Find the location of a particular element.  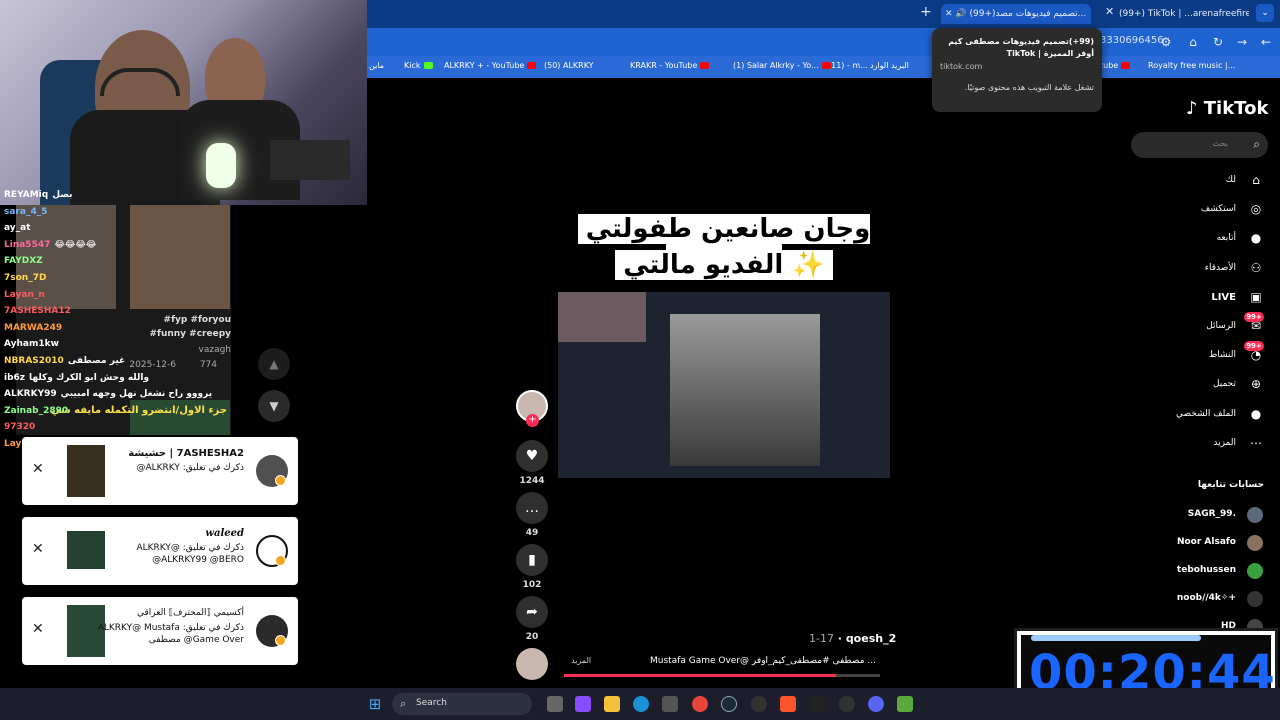

tiktok-logo: ♪ TikTok is located at coordinates (1227, 108).